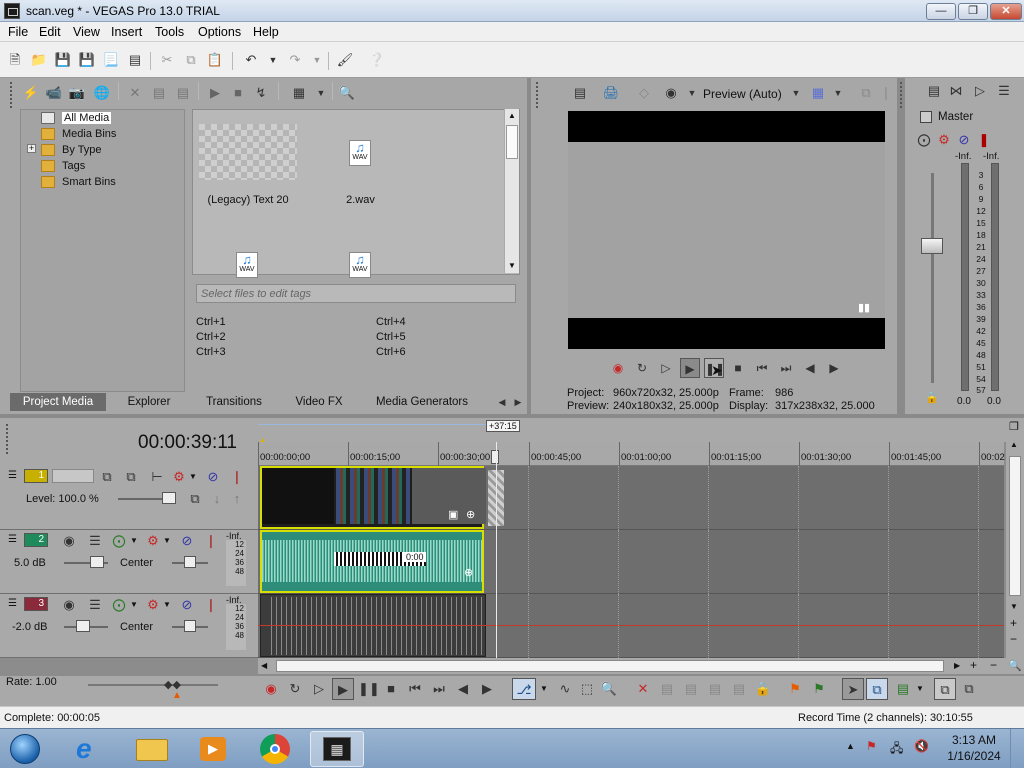 The height and width of the screenshot is (768, 1024). I want to click on go-to-start-button: ⏮, so click(415, 689).